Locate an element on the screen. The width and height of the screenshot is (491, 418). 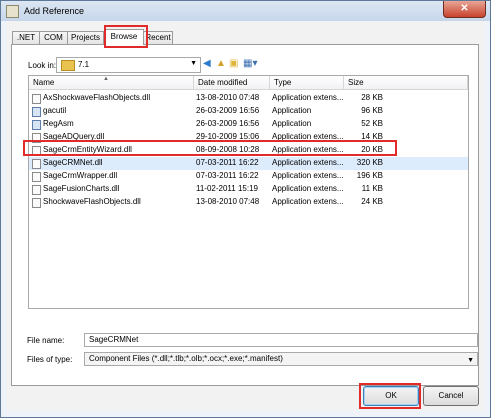
cancel-button: Cancel is located at coordinates (451, 396).